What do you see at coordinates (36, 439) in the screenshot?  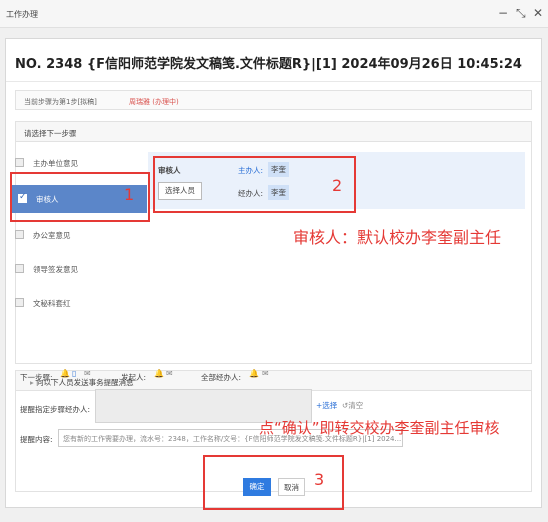 I see `content-label: 提醒内容:` at bounding box center [36, 439].